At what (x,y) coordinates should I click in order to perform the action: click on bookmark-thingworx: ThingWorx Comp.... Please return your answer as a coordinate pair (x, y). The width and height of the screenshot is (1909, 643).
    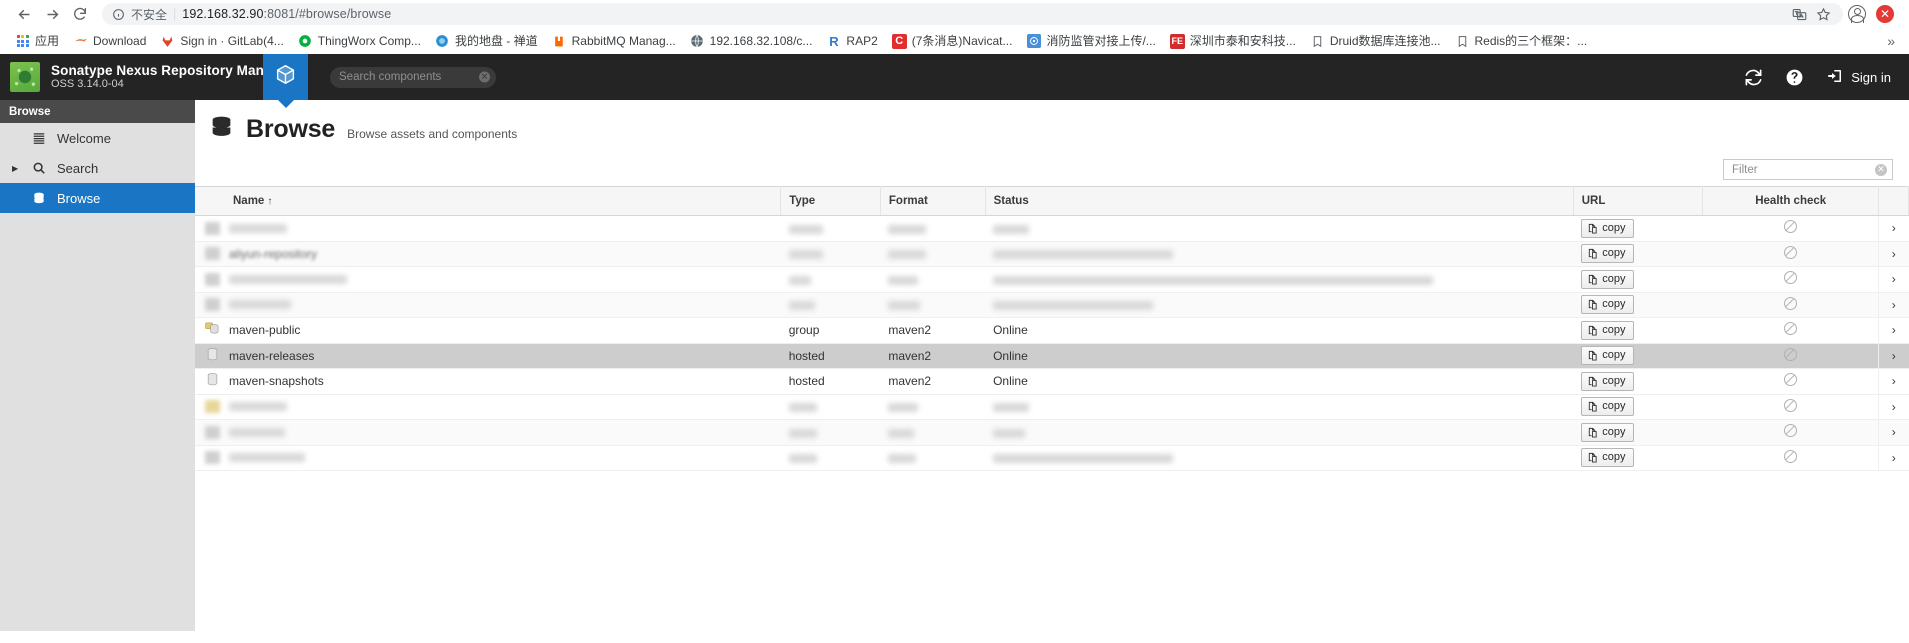
    Looking at the image, I should click on (359, 41).